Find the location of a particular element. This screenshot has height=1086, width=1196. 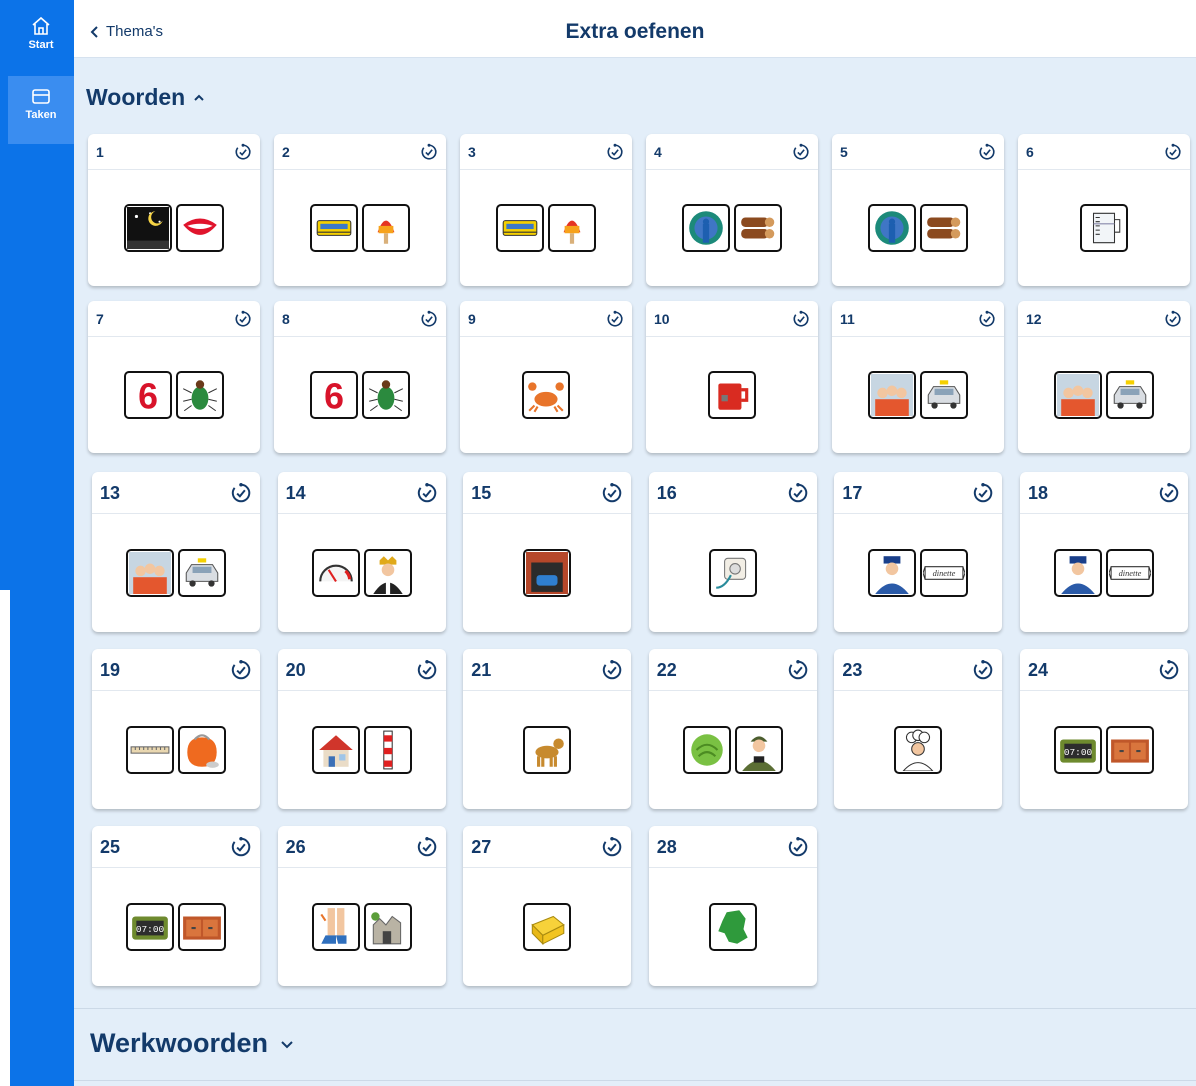

exercise-card-9: 9 is located at coordinates (546, 377).